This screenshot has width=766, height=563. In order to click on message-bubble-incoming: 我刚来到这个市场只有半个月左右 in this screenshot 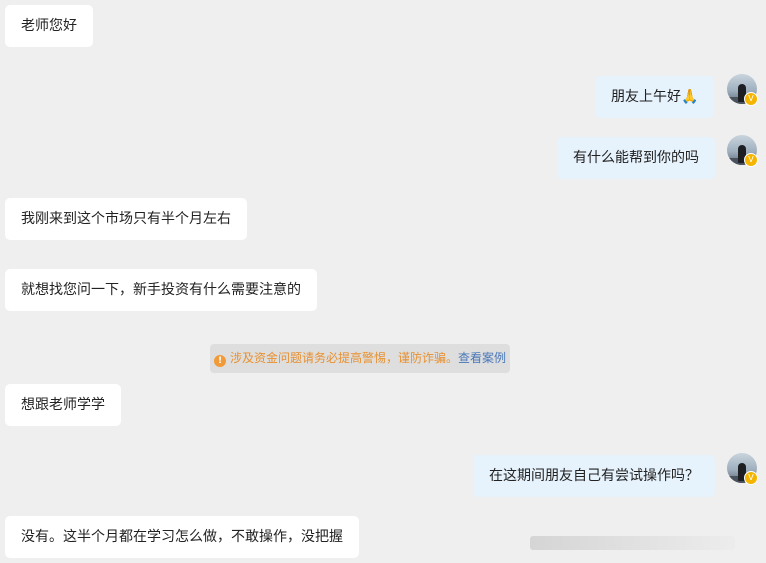, I will do `click(126, 219)`.